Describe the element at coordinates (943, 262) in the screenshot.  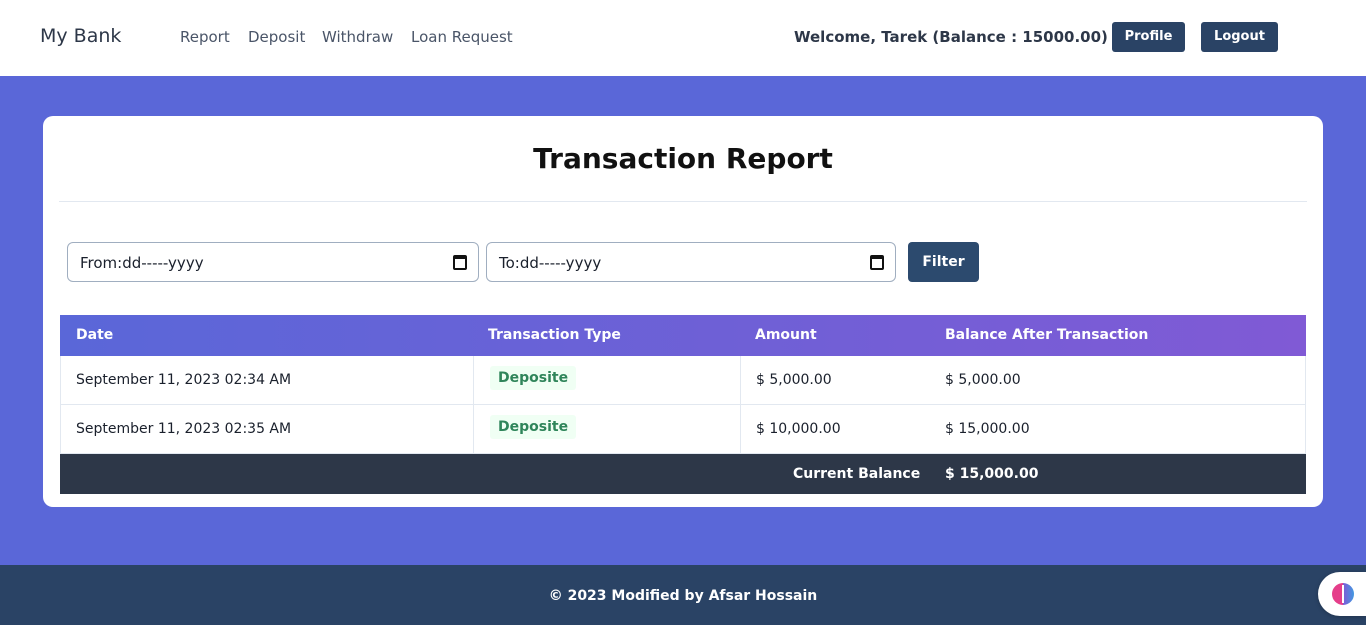
I see `filter-button: Filter` at that location.